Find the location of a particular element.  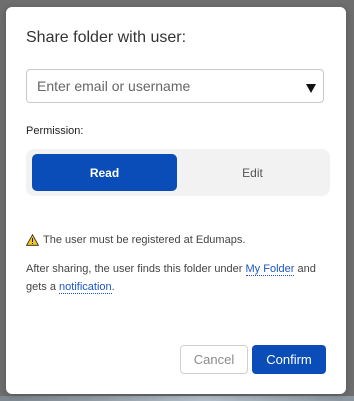

recipient-placeholder: Enter email or username is located at coordinates (114, 86).